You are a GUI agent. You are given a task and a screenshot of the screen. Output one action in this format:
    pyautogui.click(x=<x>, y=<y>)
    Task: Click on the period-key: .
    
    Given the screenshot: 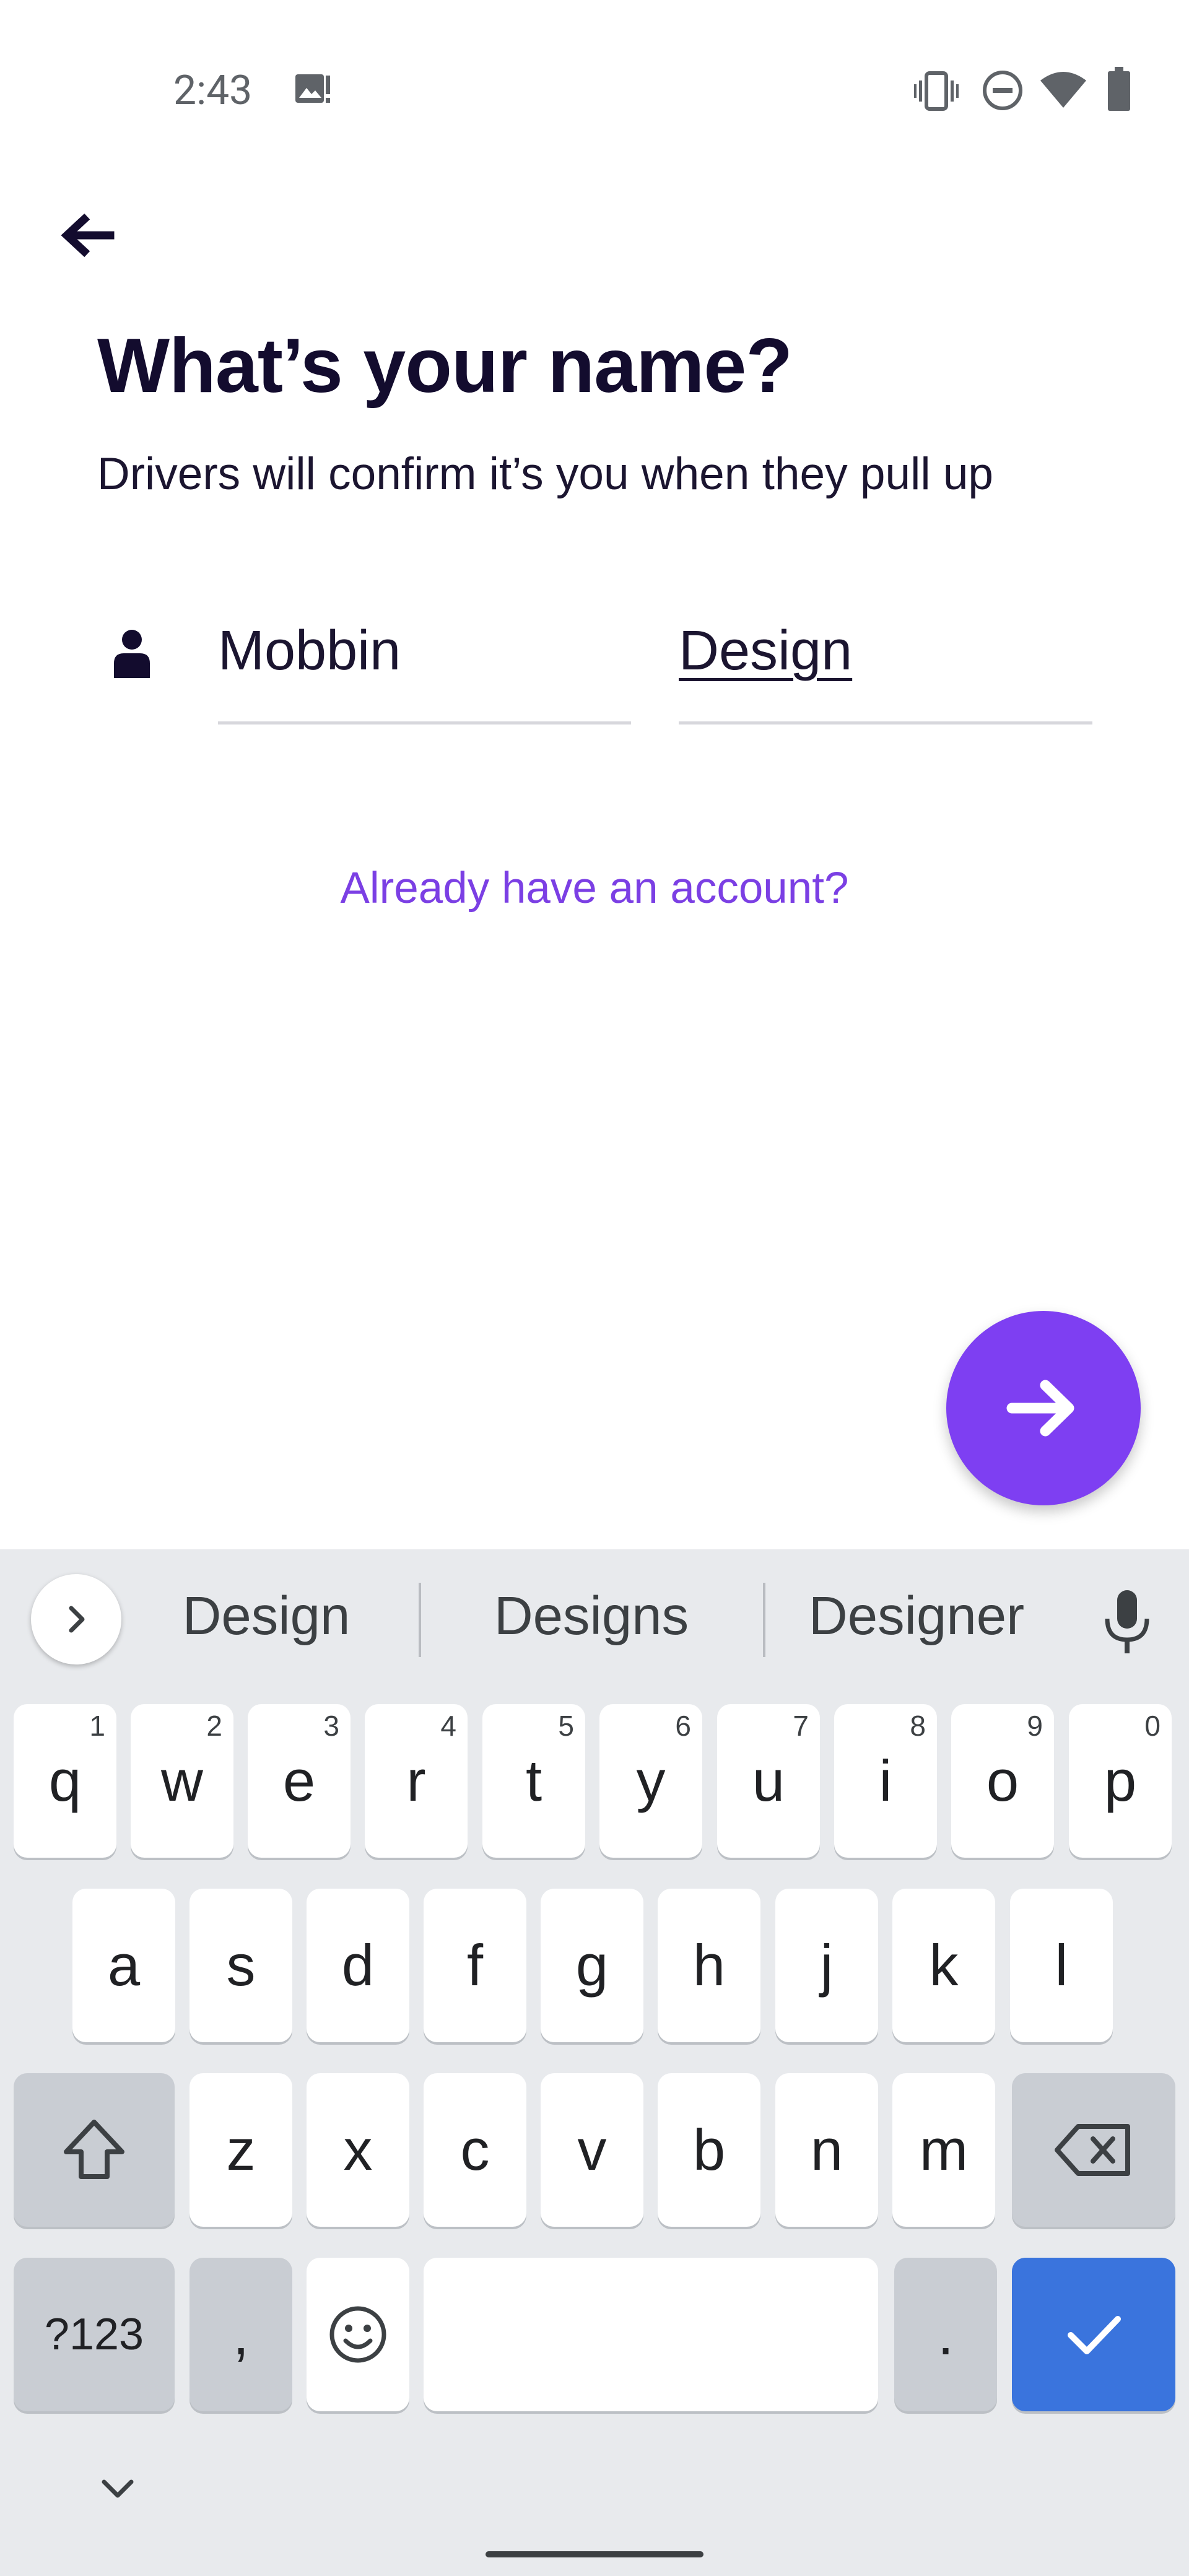 What is the action you would take?
    pyautogui.click(x=945, y=2334)
    